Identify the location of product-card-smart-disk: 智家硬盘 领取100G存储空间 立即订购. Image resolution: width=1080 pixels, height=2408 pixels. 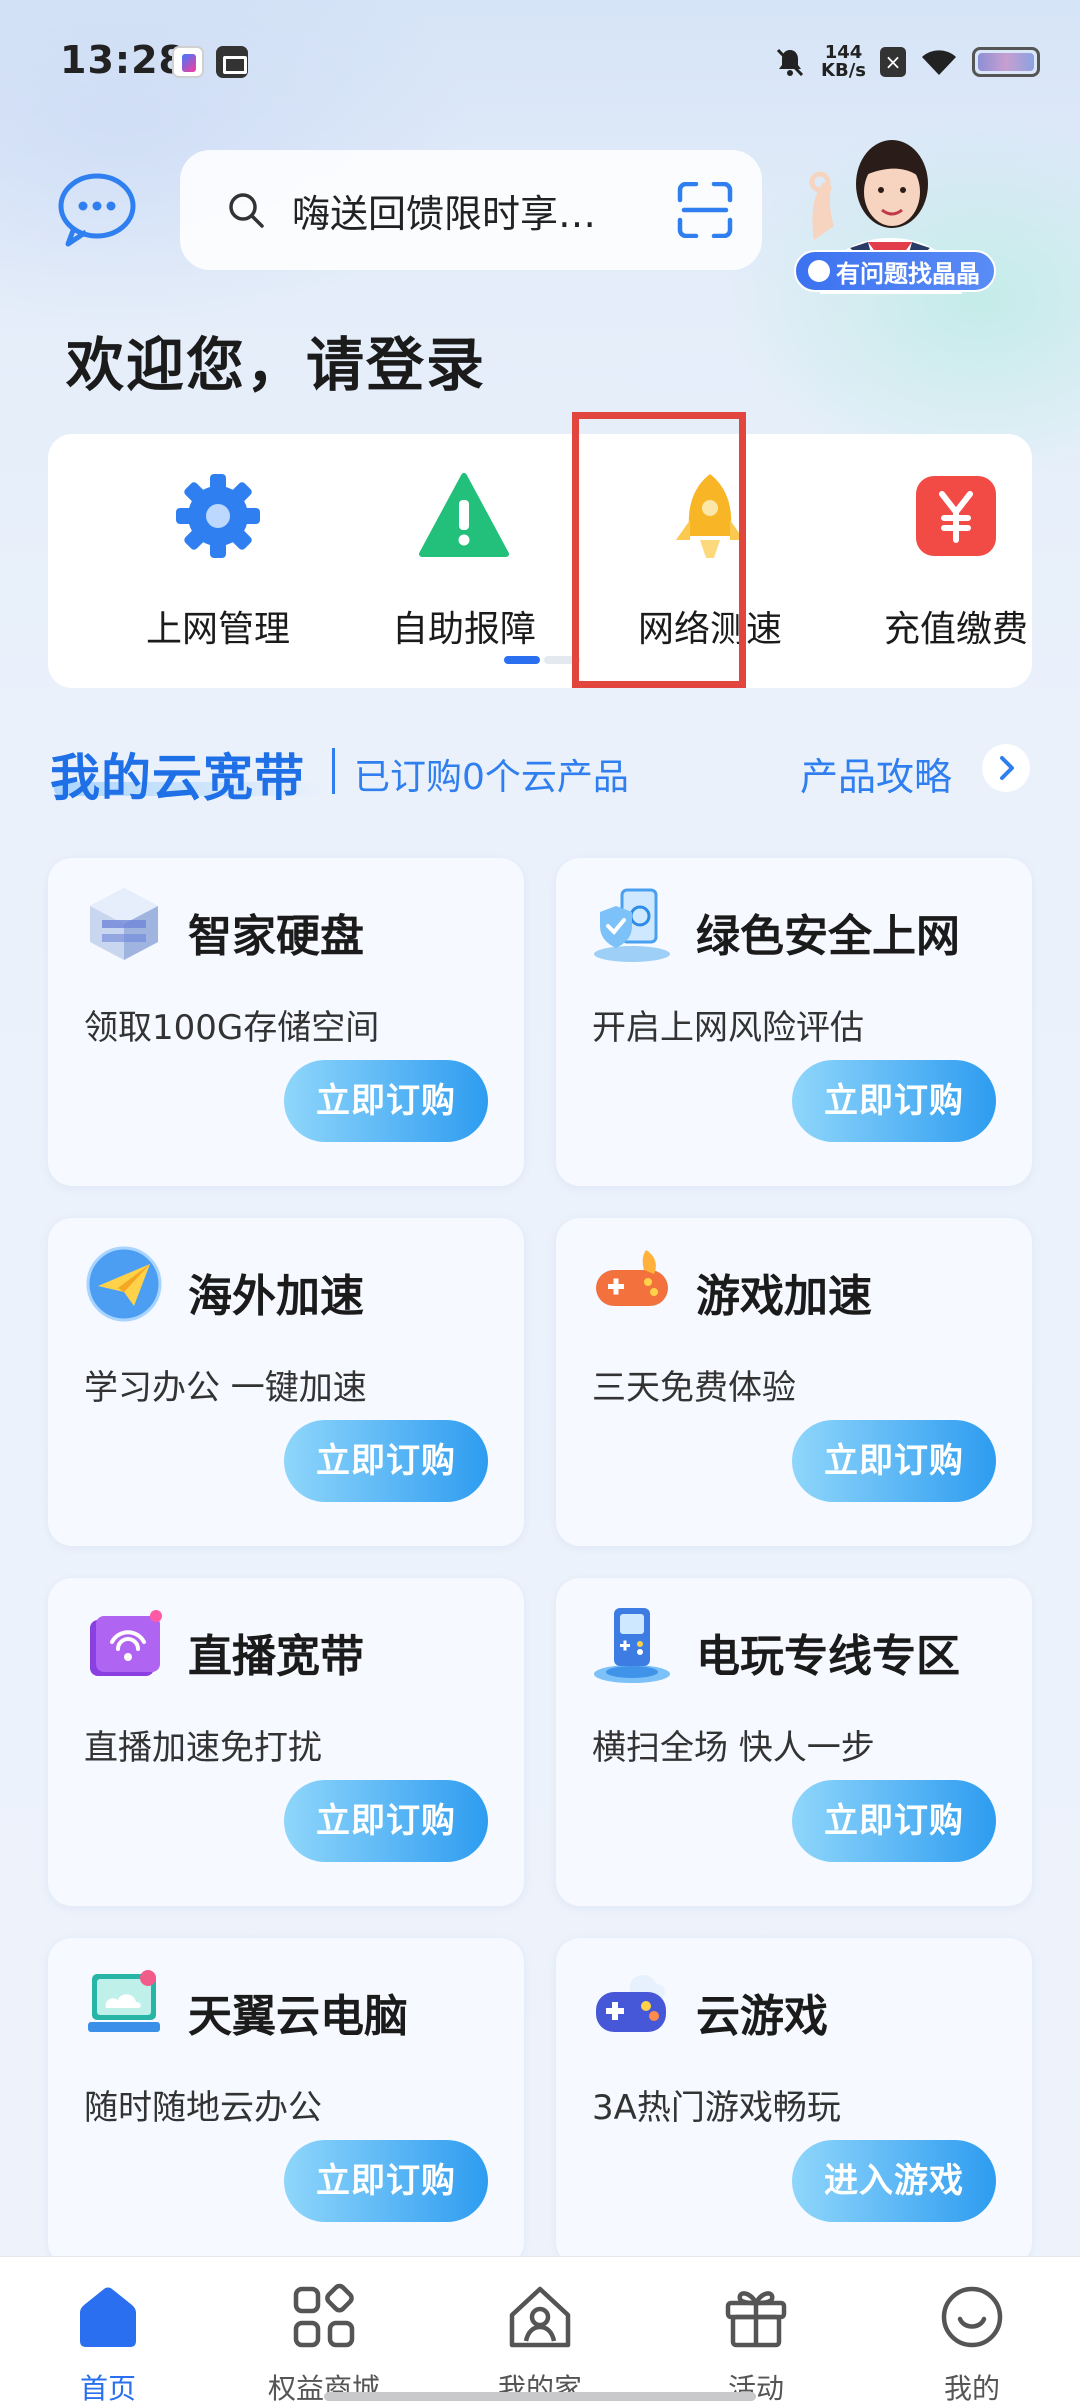
(286, 1022).